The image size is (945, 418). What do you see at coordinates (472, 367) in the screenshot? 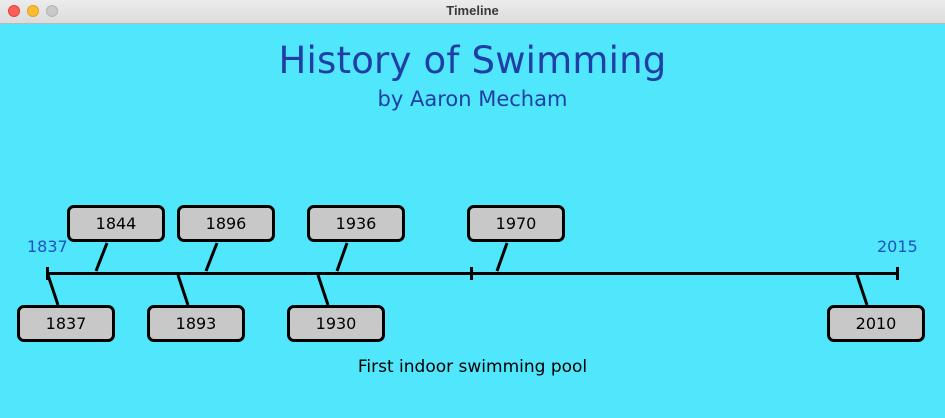
I see `event-description: First indoor swimming pool` at bounding box center [472, 367].